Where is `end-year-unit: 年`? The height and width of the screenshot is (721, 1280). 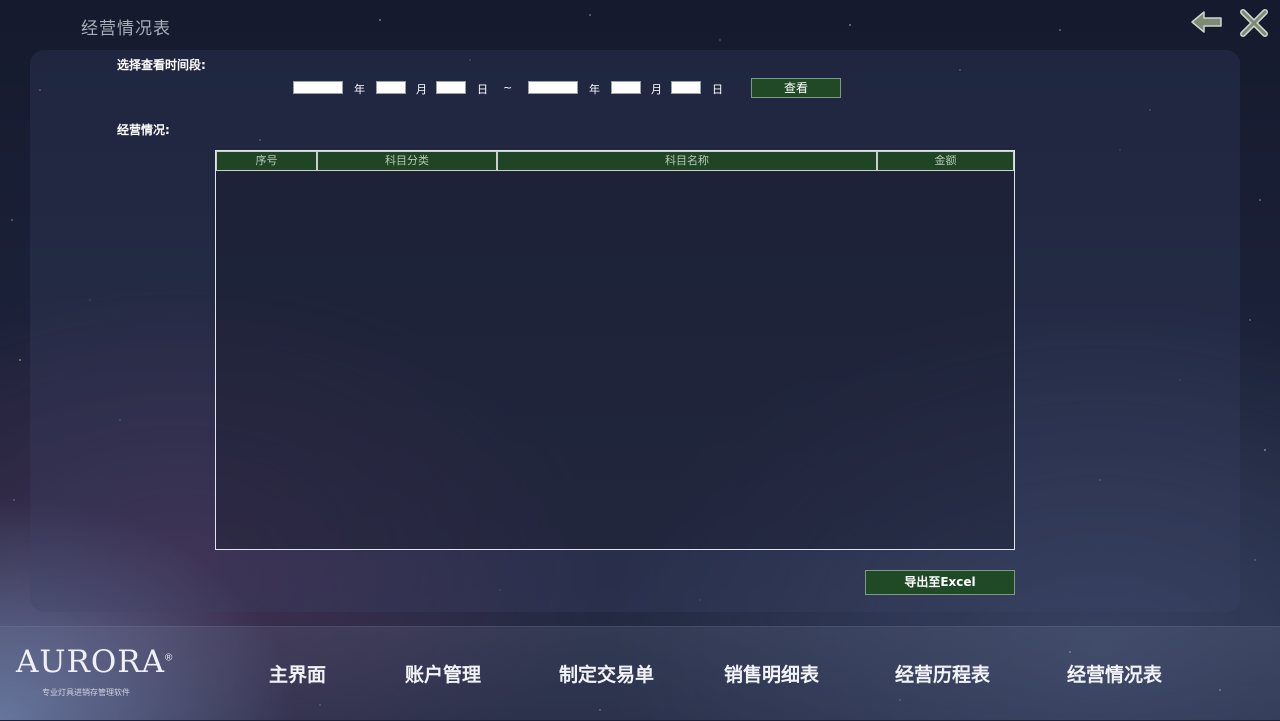
end-year-unit: 年 is located at coordinates (594, 89).